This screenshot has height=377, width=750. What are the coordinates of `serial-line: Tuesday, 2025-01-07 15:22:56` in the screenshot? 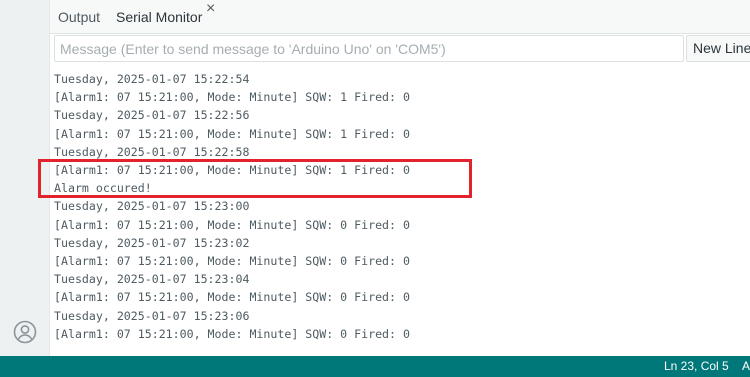 It's located at (152, 115).